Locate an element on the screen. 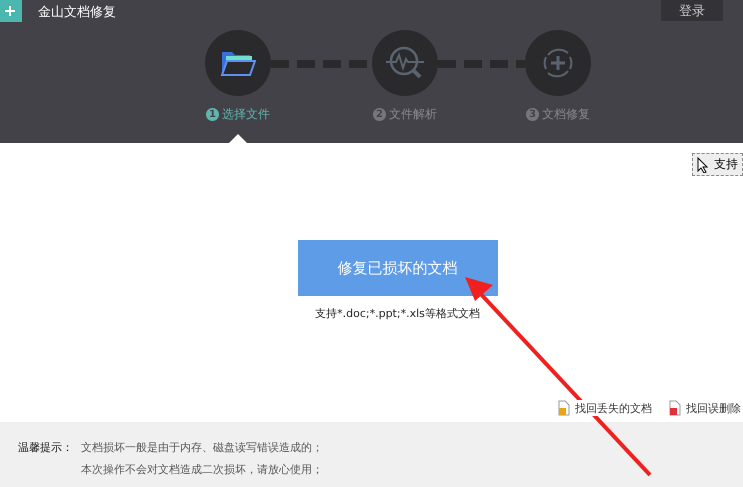  tips-label: 温馨提示： is located at coordinates (45, 448).